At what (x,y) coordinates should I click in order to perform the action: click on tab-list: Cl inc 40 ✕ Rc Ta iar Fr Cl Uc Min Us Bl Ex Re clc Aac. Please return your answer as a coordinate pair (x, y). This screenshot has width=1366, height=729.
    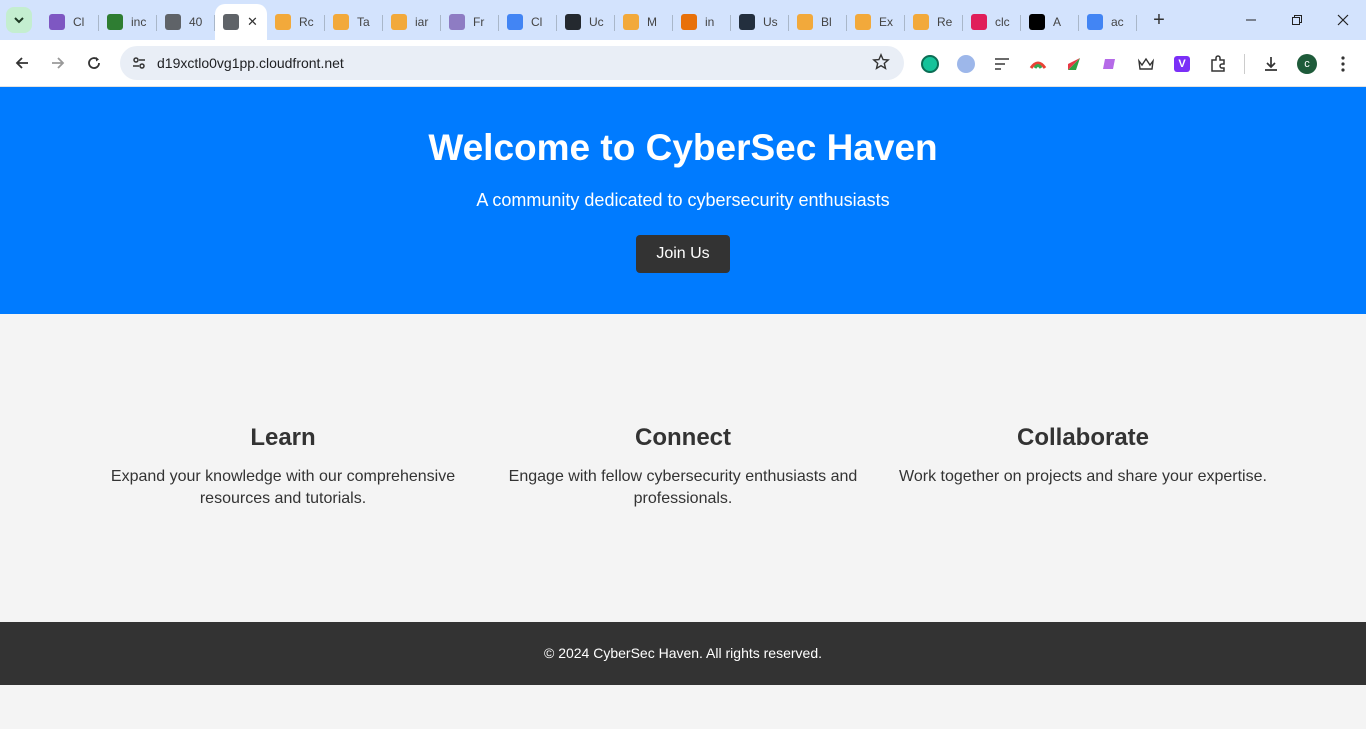
    Looking at the image, I should click on (589, 20).